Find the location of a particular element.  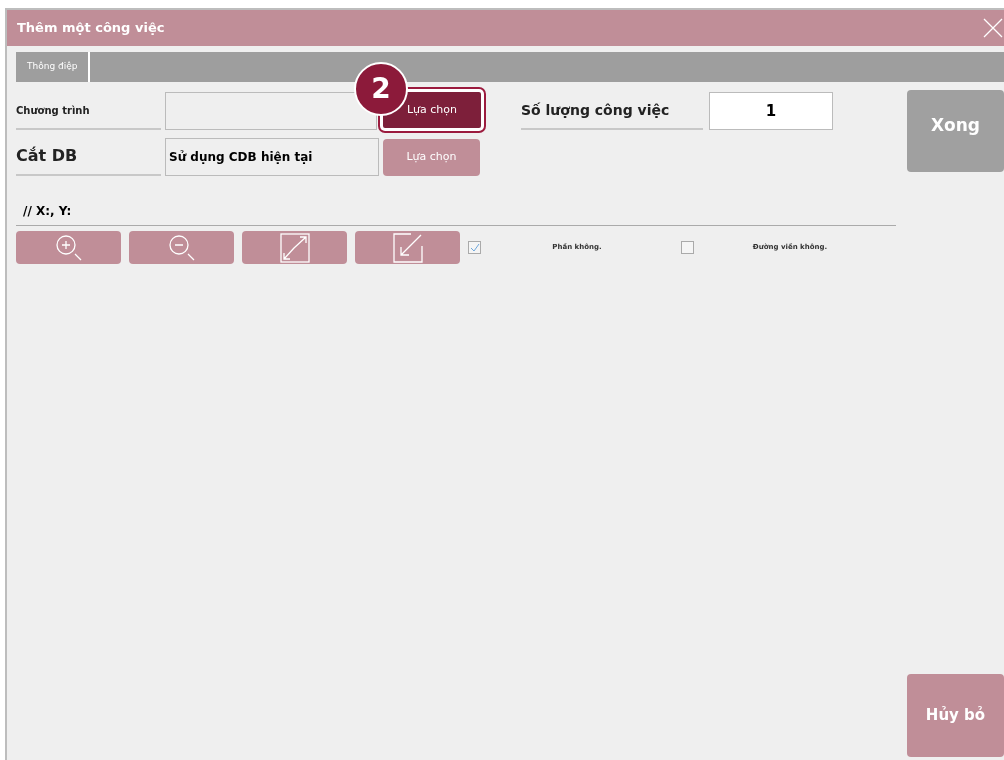

field-label: Cắt DB is located at coordinates (88, 157).